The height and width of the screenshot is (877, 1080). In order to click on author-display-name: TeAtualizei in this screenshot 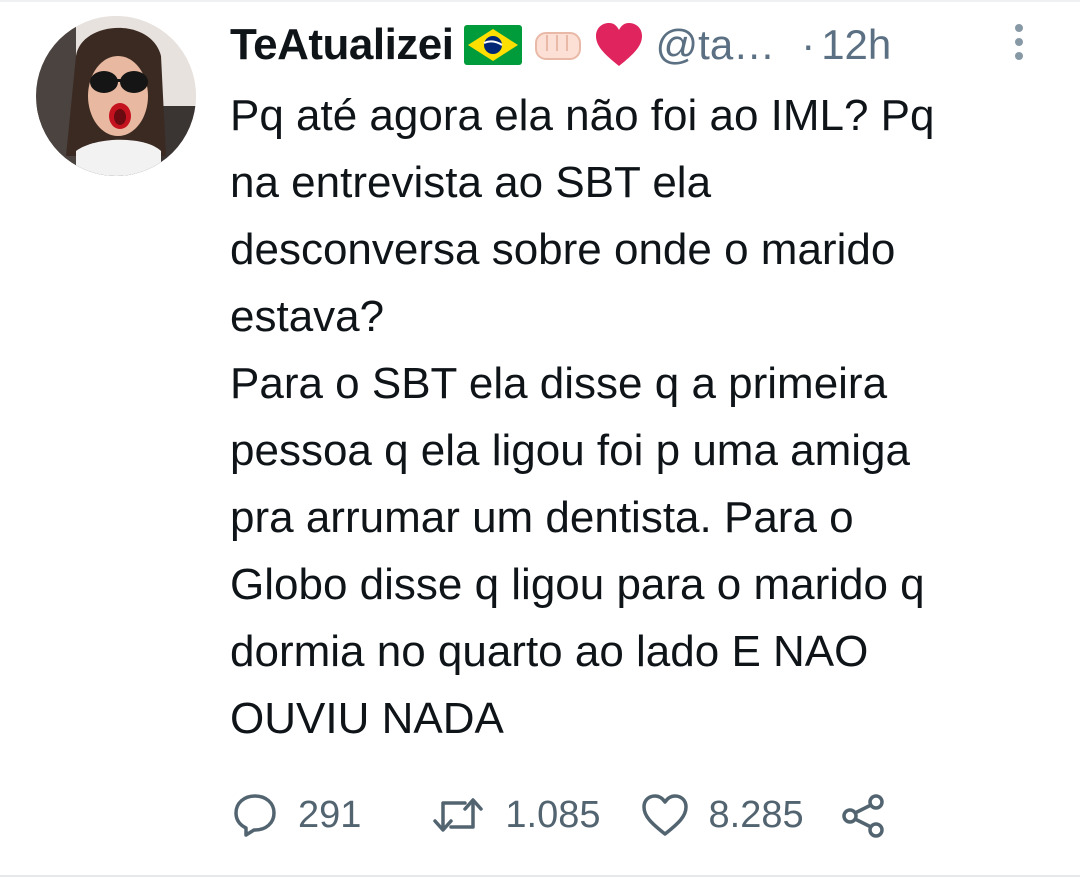, I will do `click(342, 45)`.